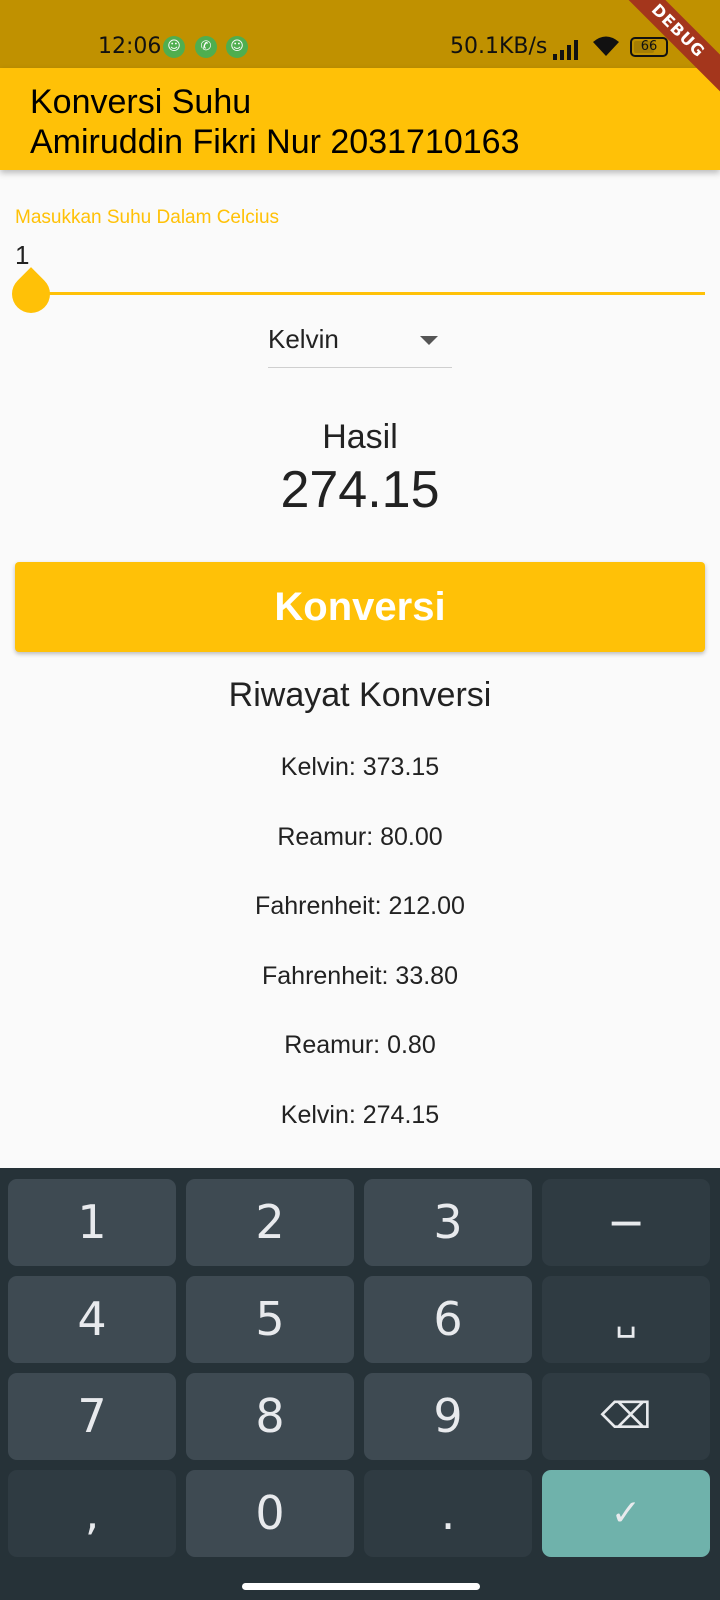 The height and width of the screenshot is (1600, 720). I want to click on celsius-input: 1, so click(22, 255).